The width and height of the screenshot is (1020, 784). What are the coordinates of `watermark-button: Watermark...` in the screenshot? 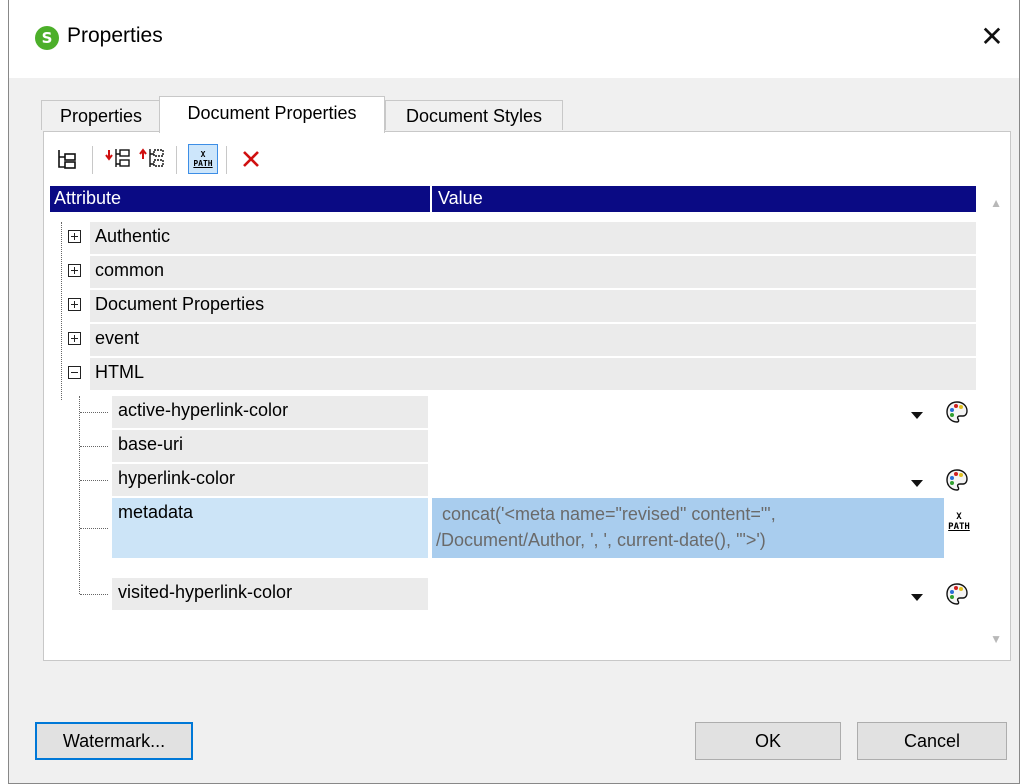 It's located at (114, 741).